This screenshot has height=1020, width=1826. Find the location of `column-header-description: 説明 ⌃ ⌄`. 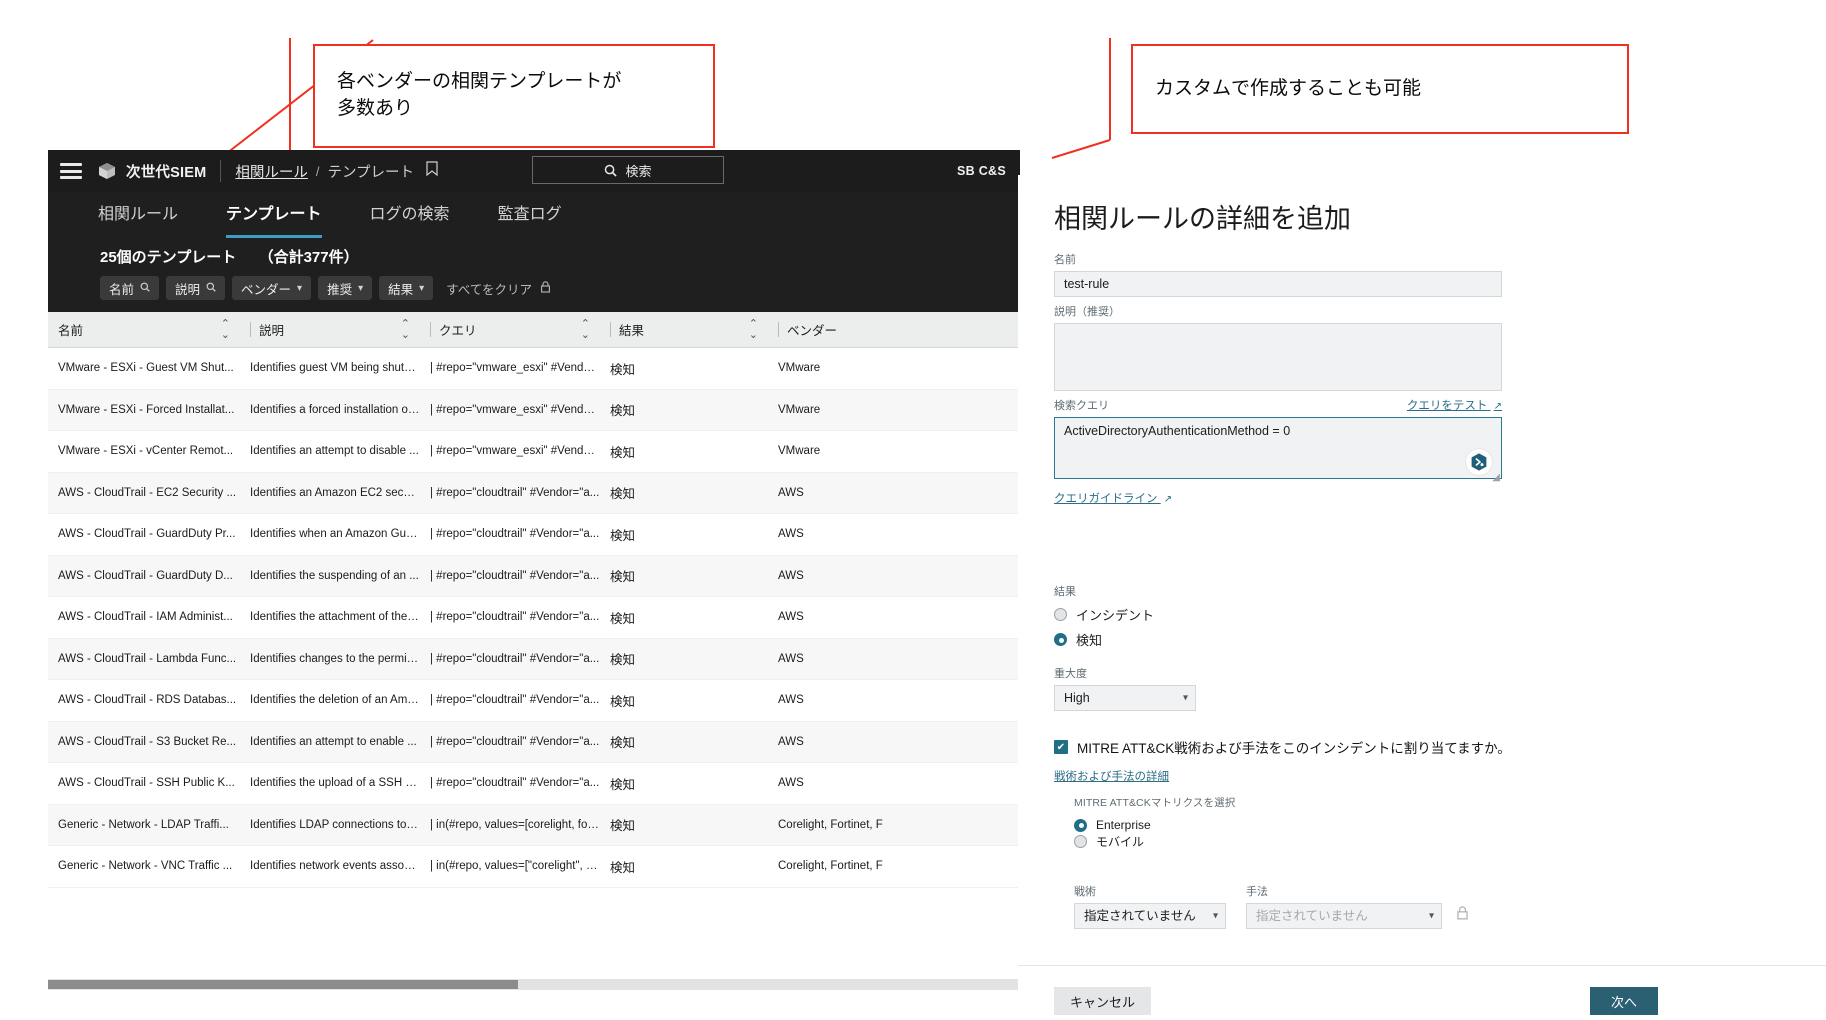

column-header-description: 説明 ⌃ ⌄ is located at coordinates (330, 329).